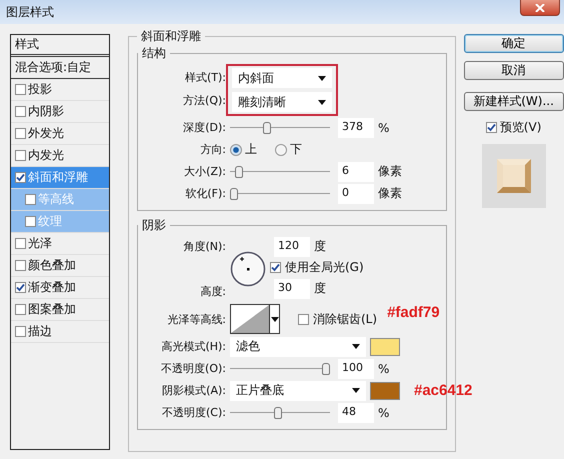  I want to click on number-field: 378, so click(356, 128).